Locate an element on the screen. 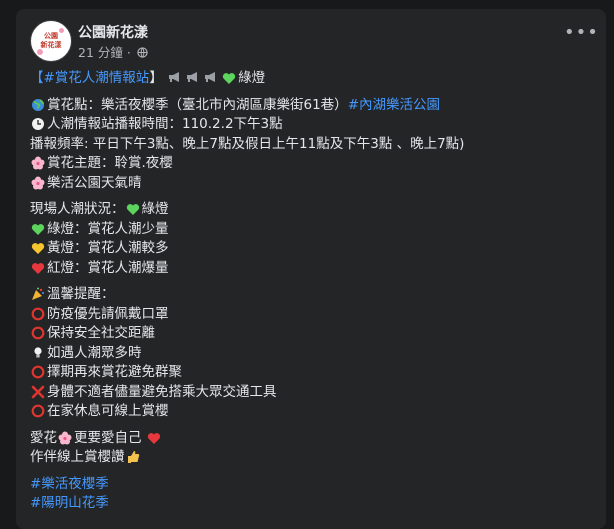 The height and width of the screenshot is (529, 614). timestamp: 21 分鐘 is located at coordinates (100, 52).